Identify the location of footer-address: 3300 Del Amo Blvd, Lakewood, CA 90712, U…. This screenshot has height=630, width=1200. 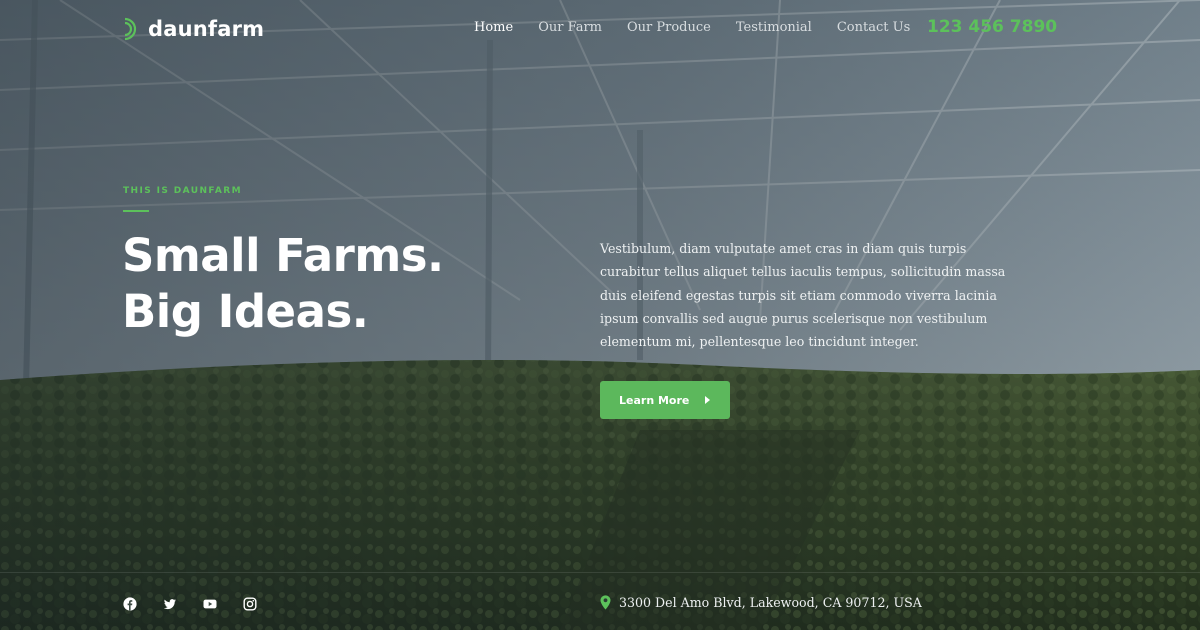
(761, 602).